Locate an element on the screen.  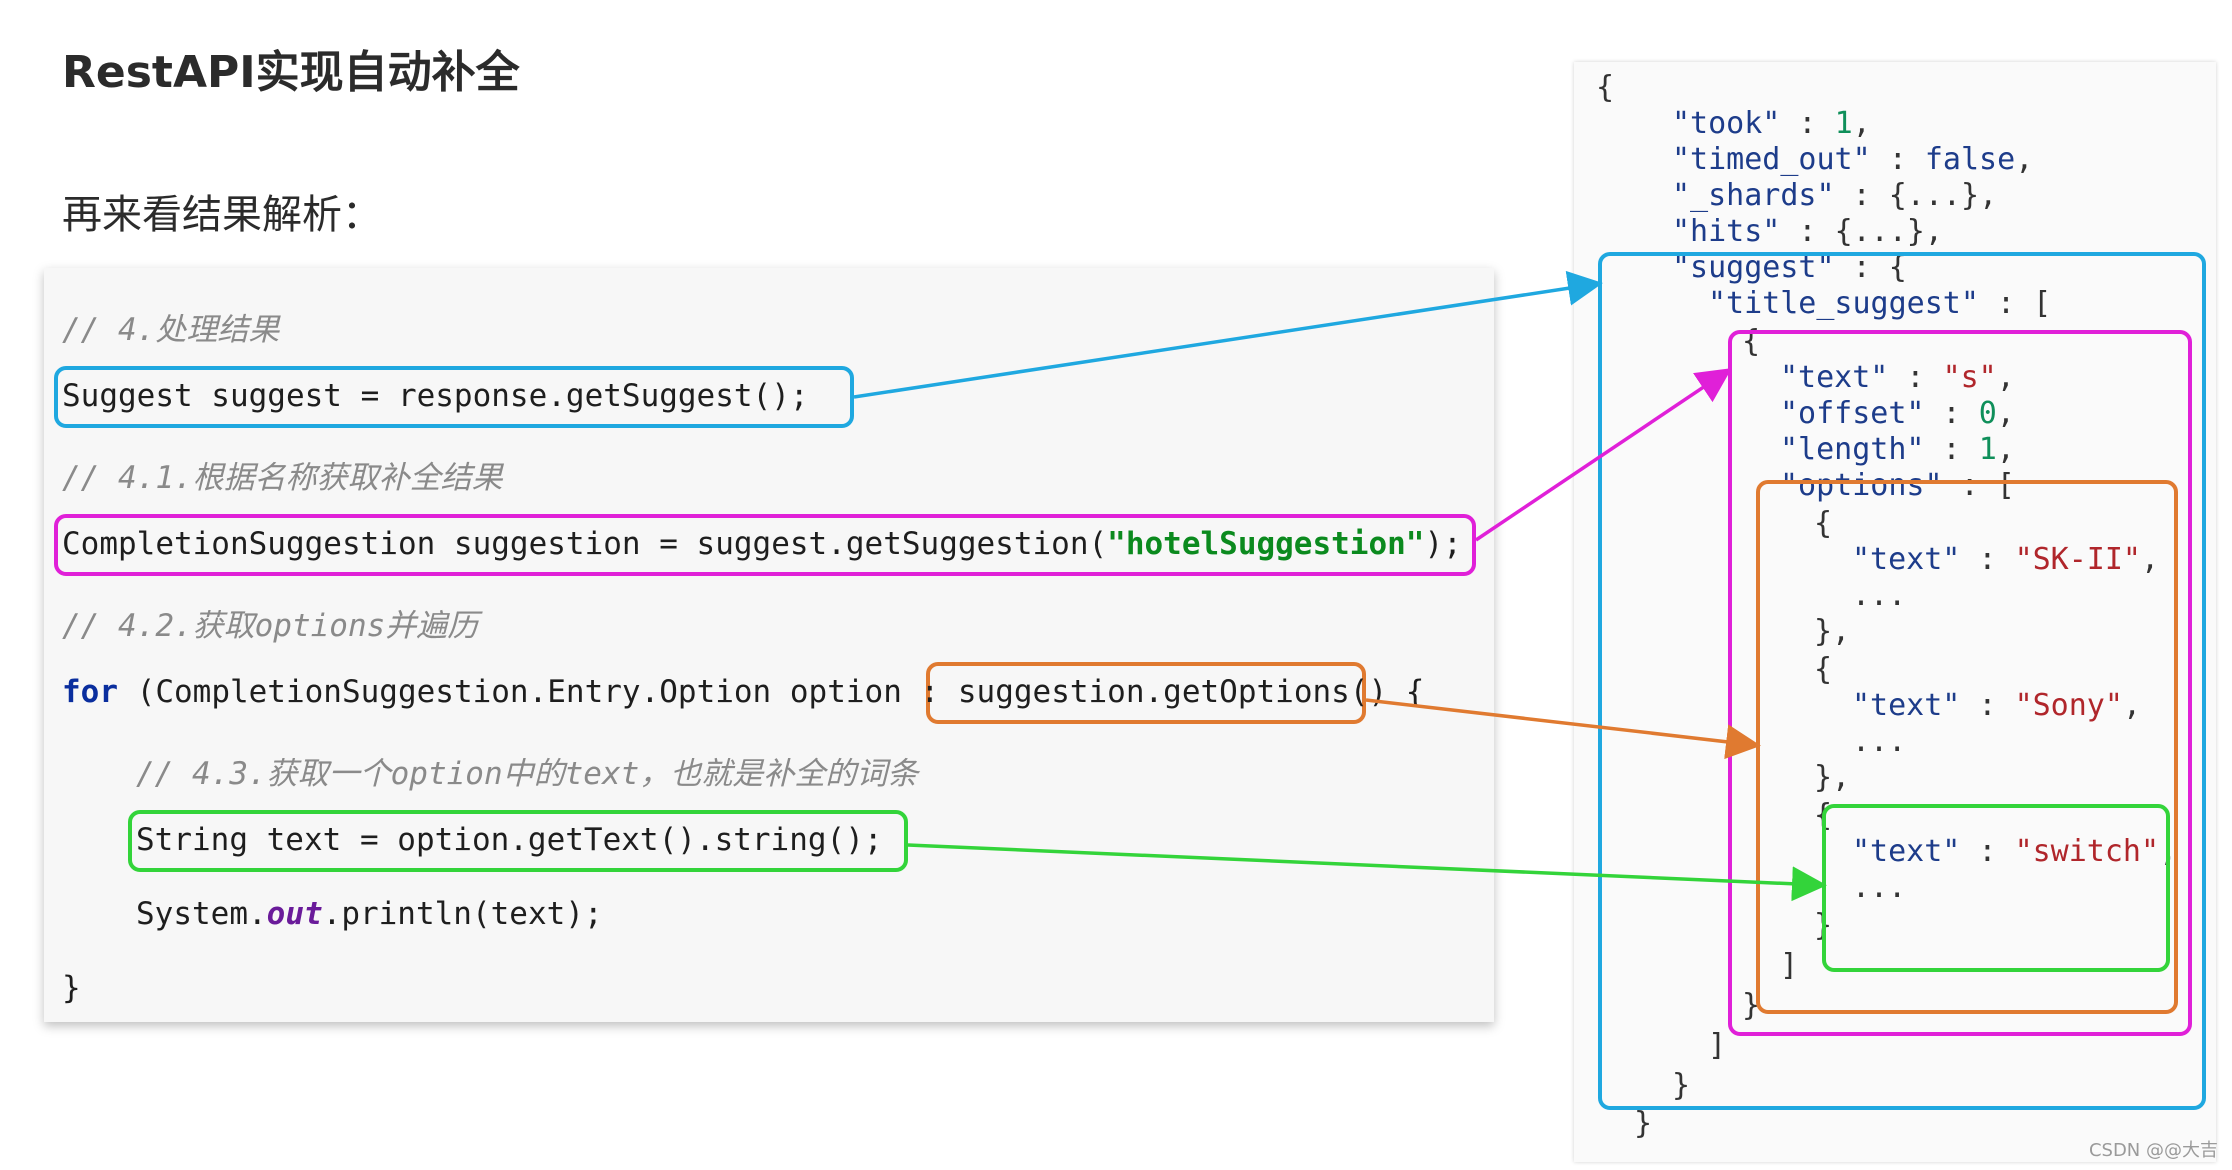
json-hits: "hits" : {...}, is located at coordinates (1807, 231).